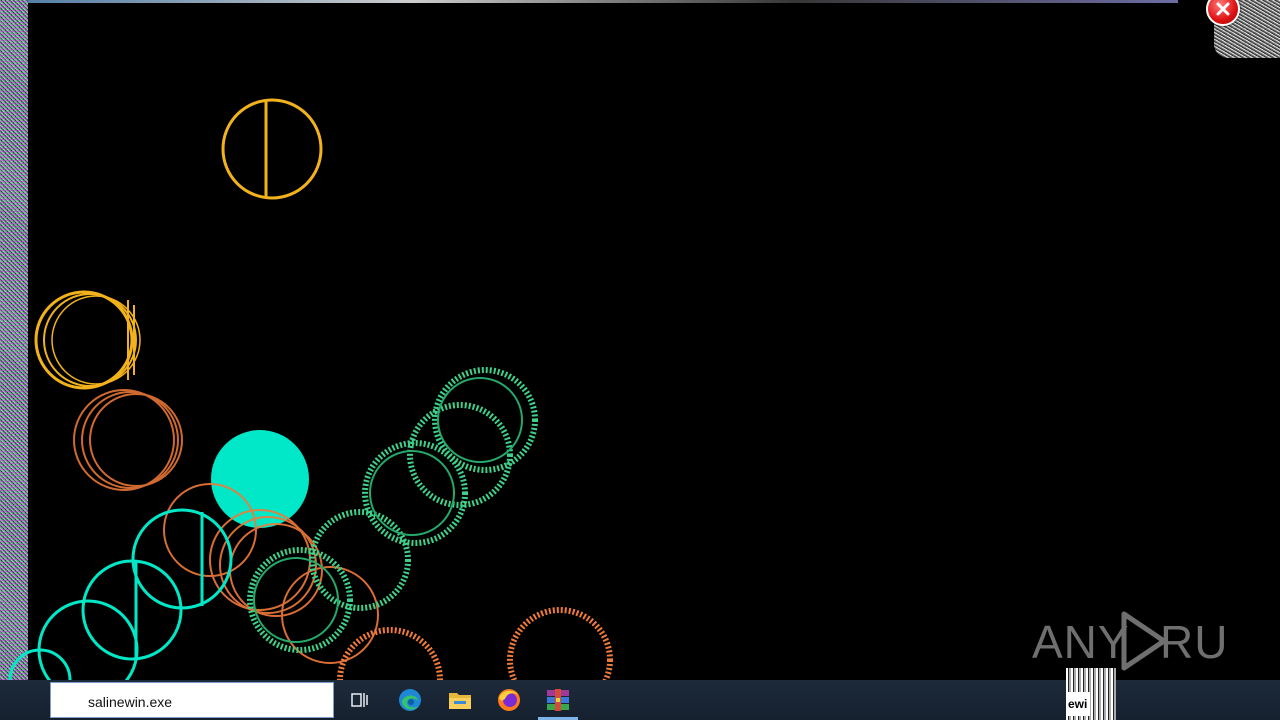  What do you see at coordinates (1079, 704) in the screenshot?
I see `tray-text-fragment: ewi` at bounding box center [1079, 704].